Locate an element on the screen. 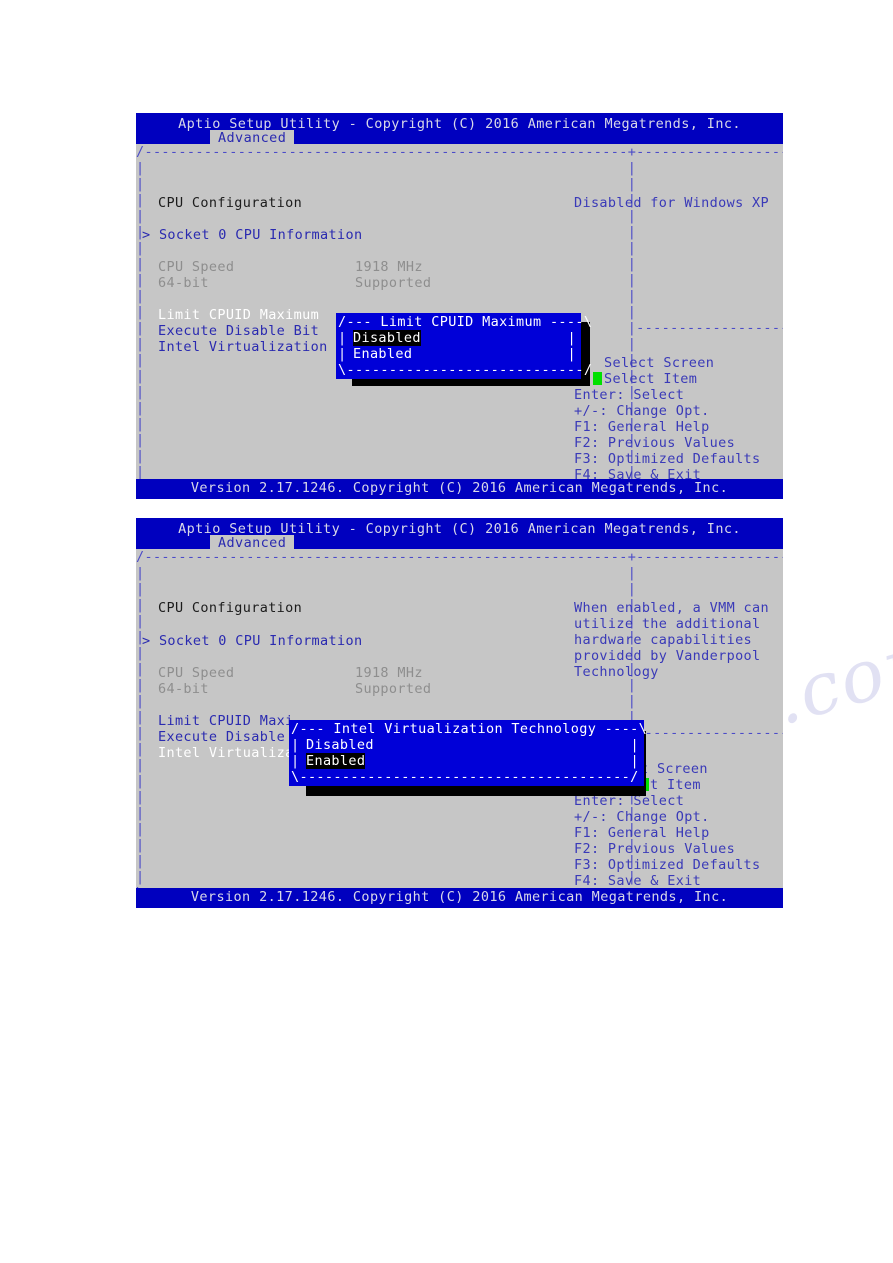 The width and height of the screenshot is (893, 1263). option-intel-virtualization: Intel Virtualization is located at coordinates (243, 347).